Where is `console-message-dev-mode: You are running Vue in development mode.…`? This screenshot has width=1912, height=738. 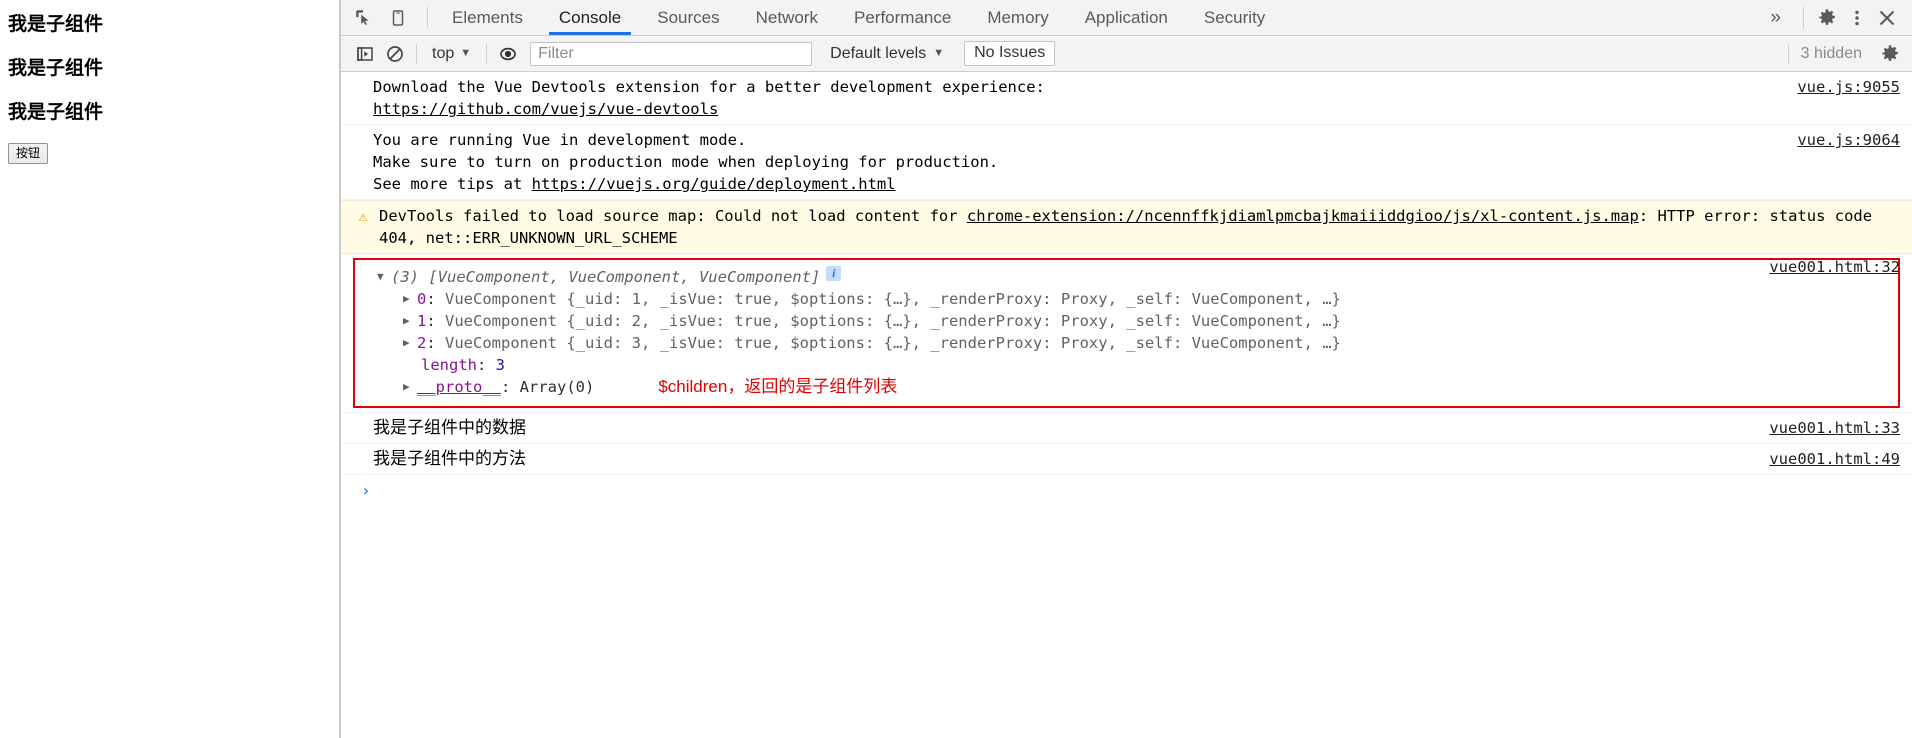 console-message-dev-mode: You are running Vue in development mode.… is located at coordinates (1126, 162).